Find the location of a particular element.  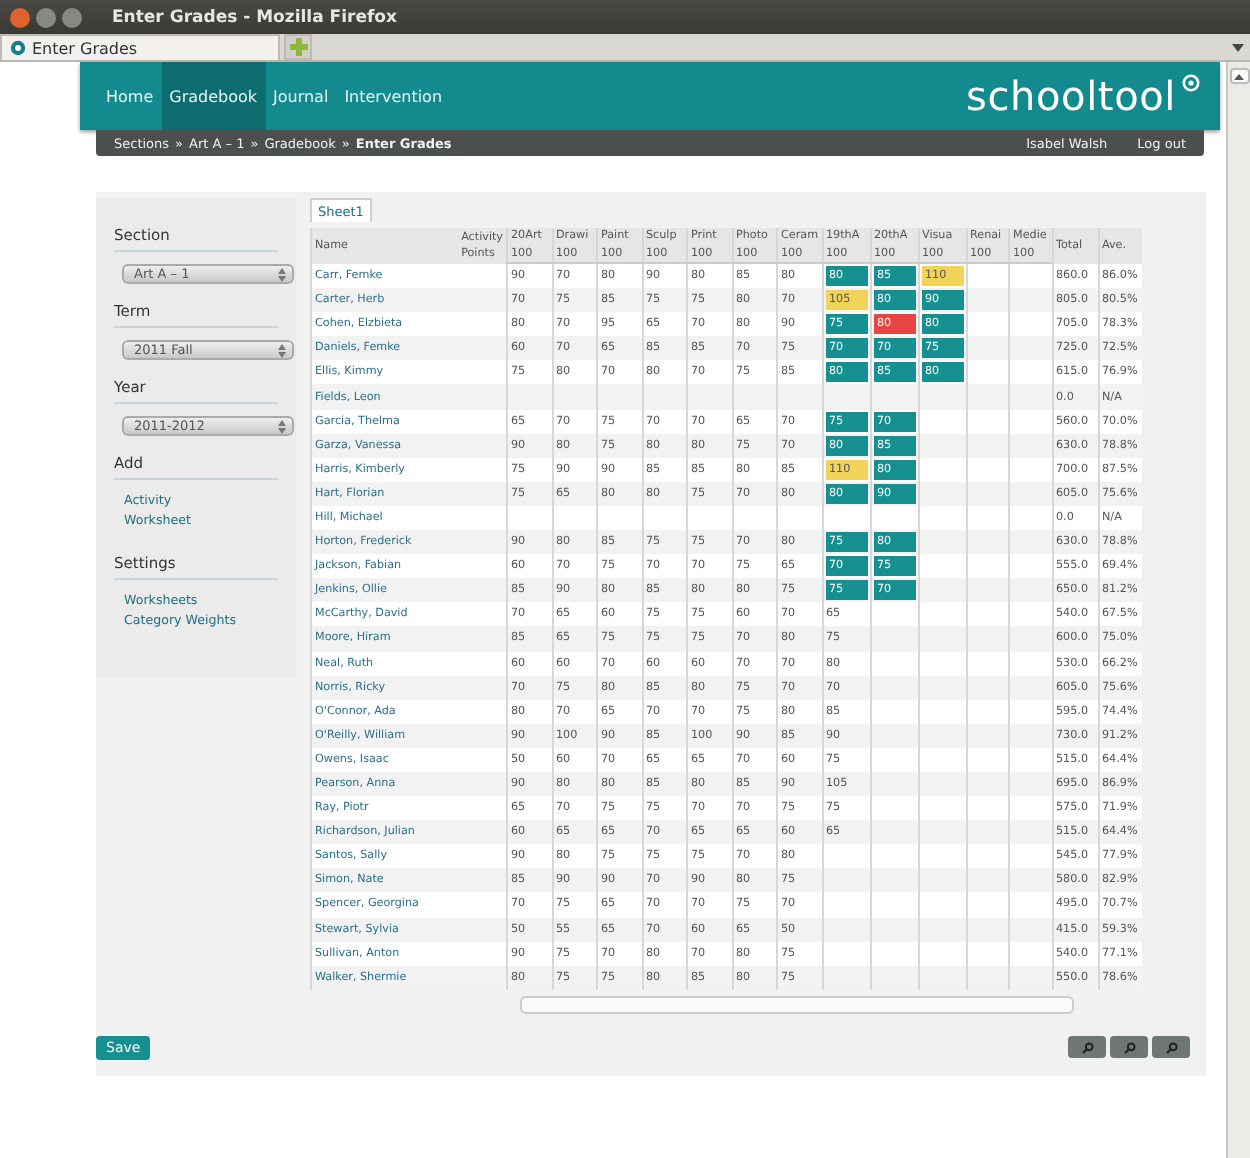

scrollbar is located at coordinates (1238, 610).